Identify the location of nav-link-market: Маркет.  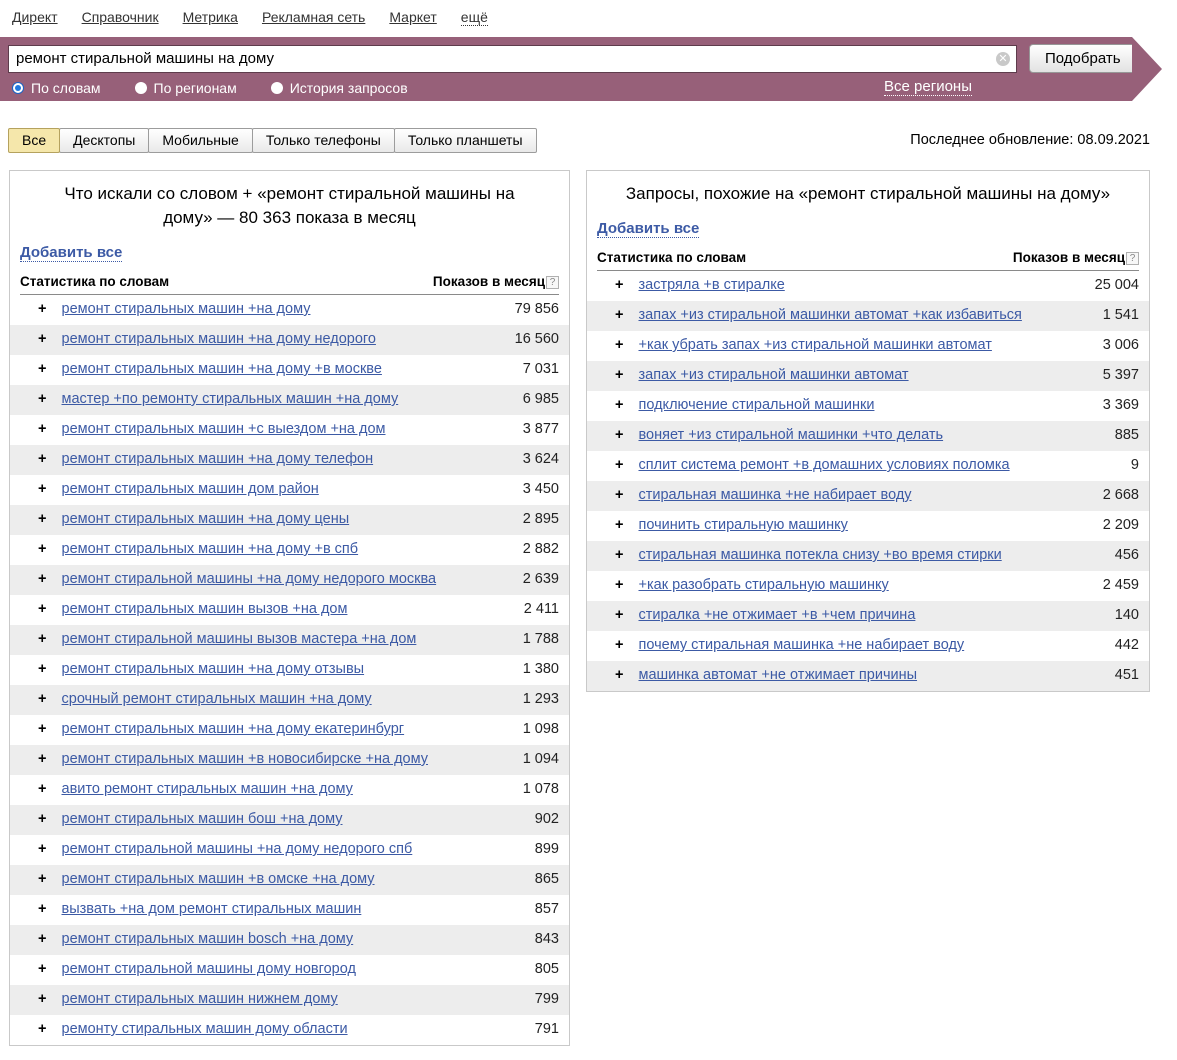
(412, 17).